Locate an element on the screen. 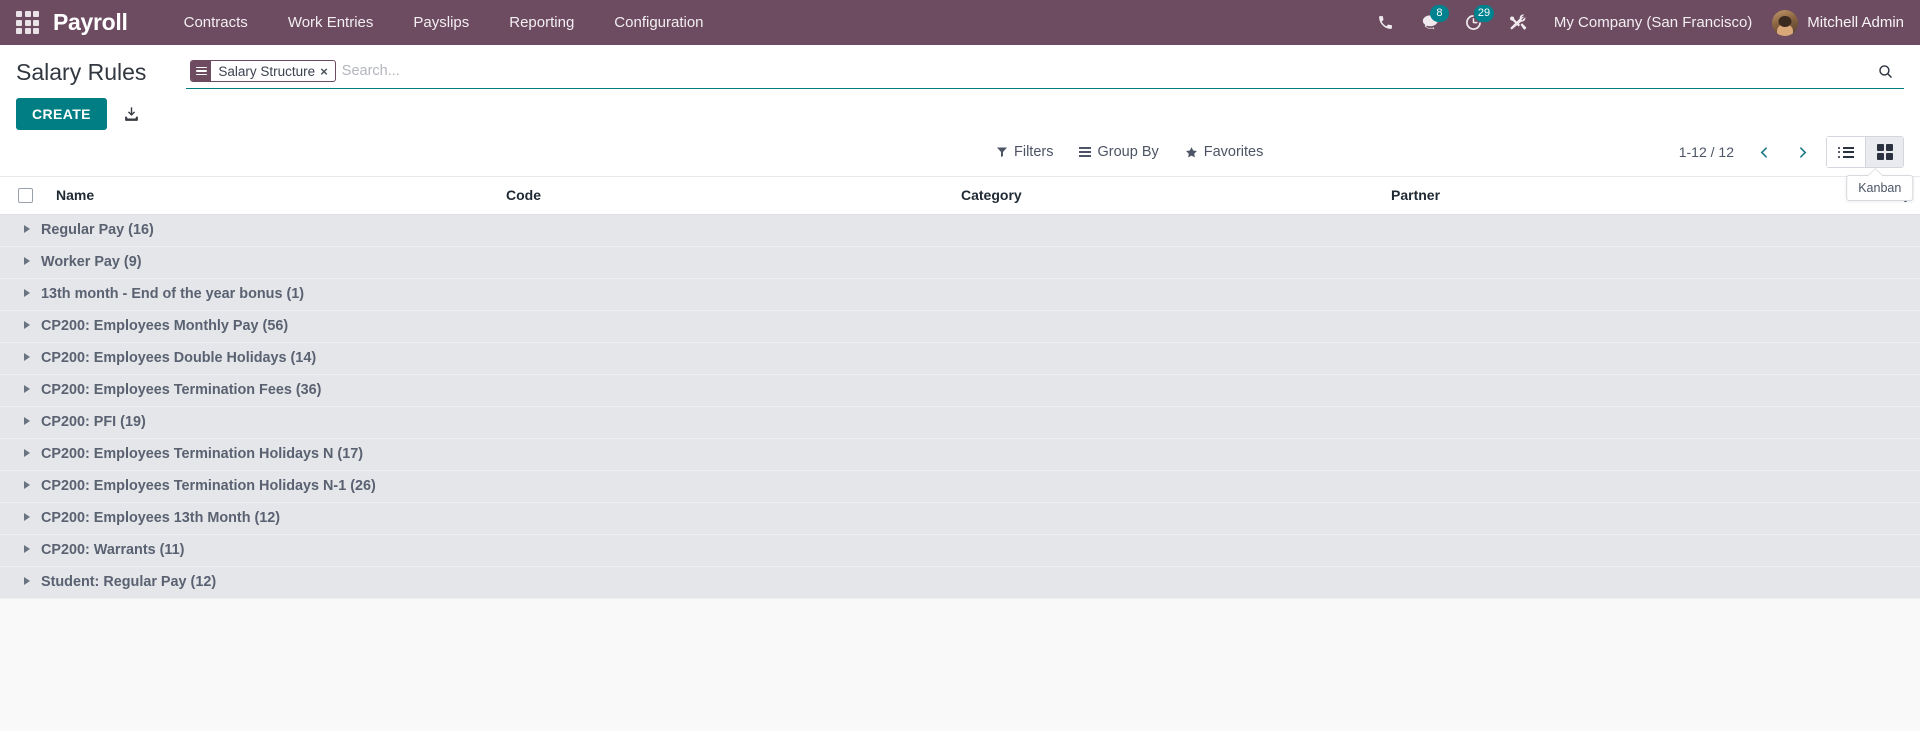 Image resolution: width=1920 pixels, height=731 pixels. group-label: CP200: Warrants (11) is located at coordinates (113, 550).